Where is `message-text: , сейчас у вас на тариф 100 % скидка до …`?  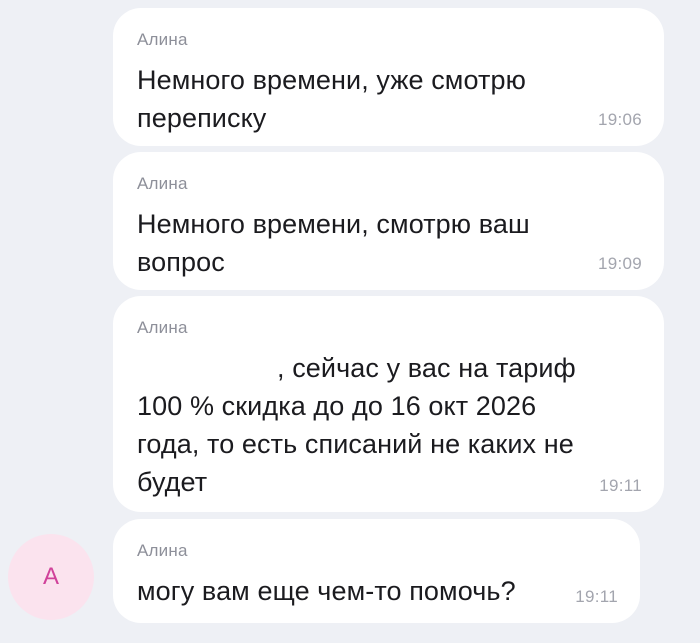
message-text: , сейчас у вас на тариф 100 % скидка до … is located at coordinates (357, 425).